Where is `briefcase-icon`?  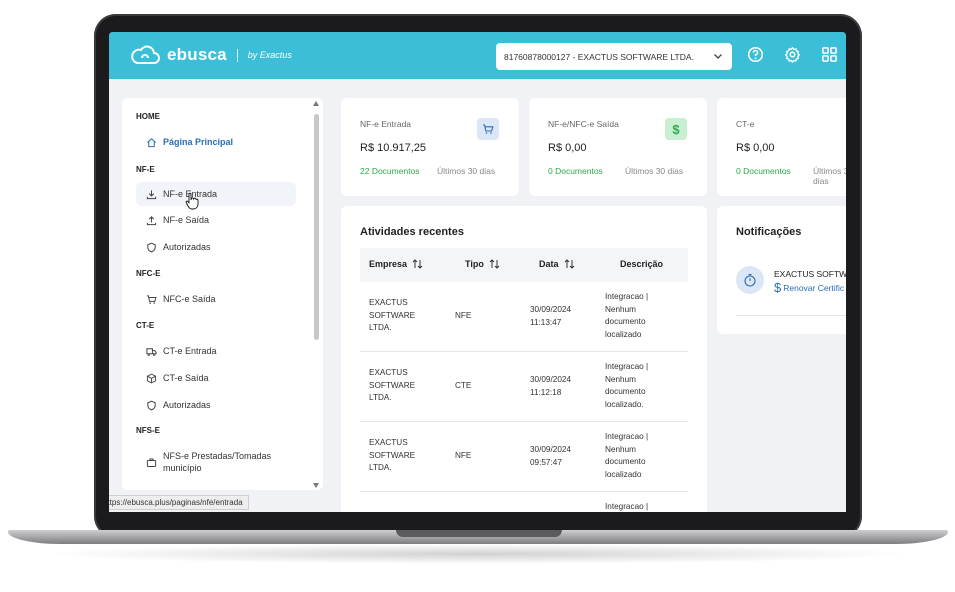
briefcase-icon is located at coordinates (151, 462).